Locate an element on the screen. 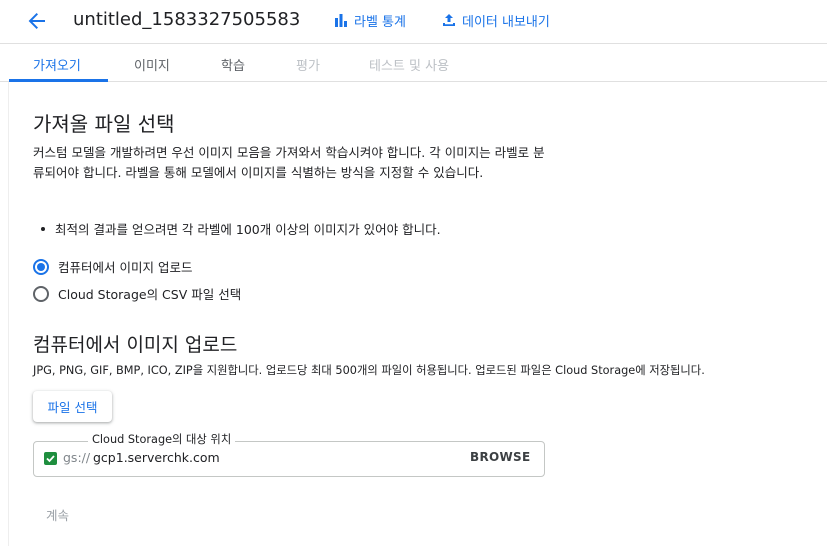  tab-import: 가져오기 is located at coordinates (57, 64).